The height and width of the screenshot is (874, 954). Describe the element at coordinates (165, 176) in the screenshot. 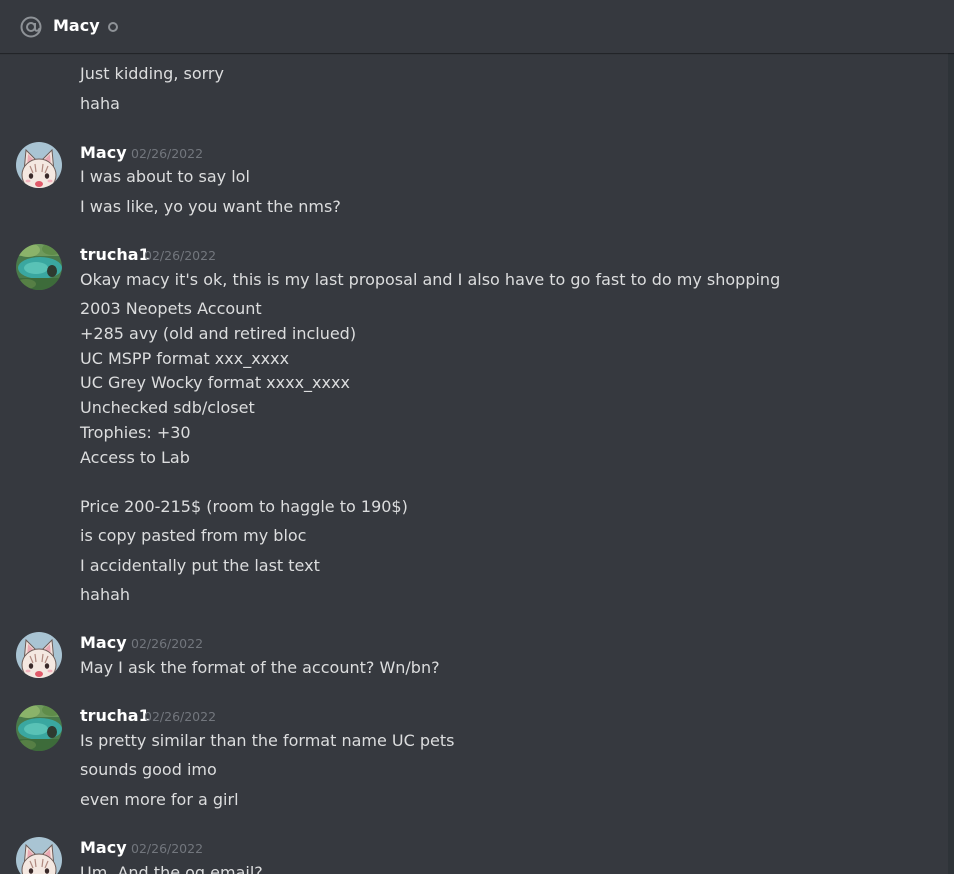

I see `message-line: I was about to say lol` at that location.